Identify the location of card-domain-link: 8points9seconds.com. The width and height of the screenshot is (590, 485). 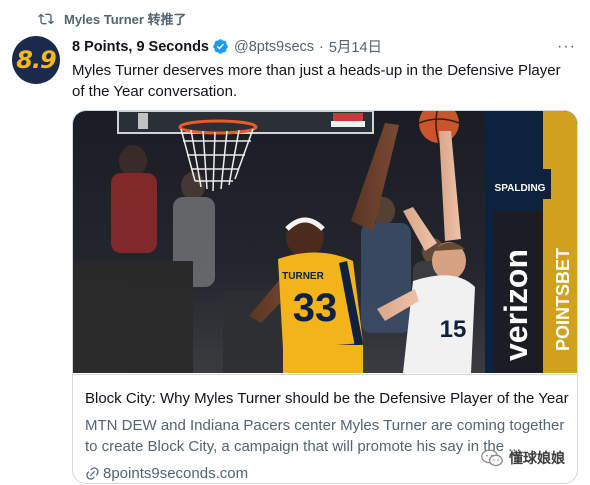
(166, 473).